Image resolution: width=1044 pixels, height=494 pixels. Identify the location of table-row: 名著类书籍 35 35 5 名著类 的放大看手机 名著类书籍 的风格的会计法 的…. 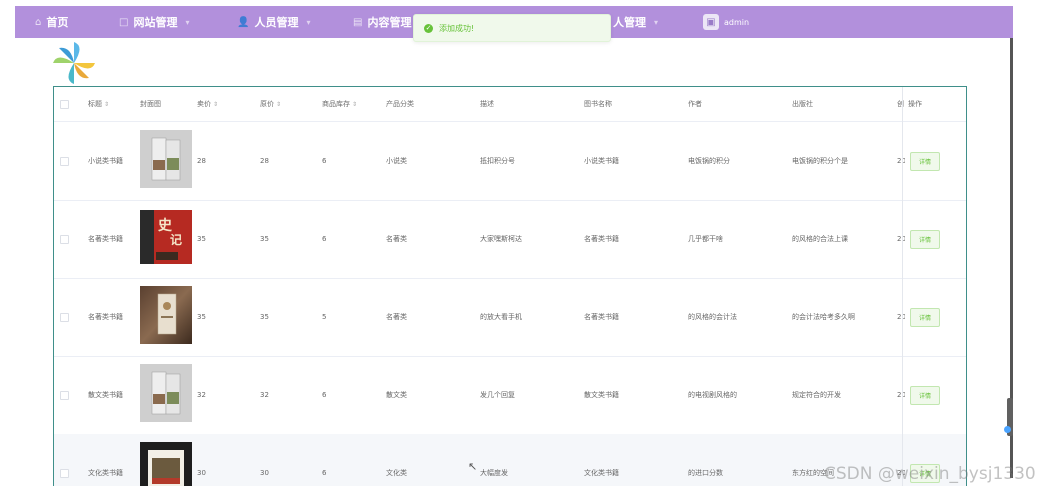
(510, 317).